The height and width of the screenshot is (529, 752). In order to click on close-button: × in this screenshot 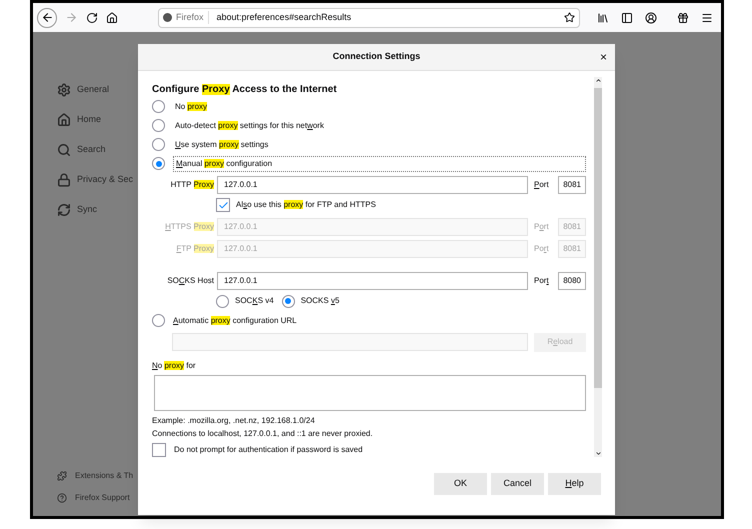, I will do `click(603, 57)`.